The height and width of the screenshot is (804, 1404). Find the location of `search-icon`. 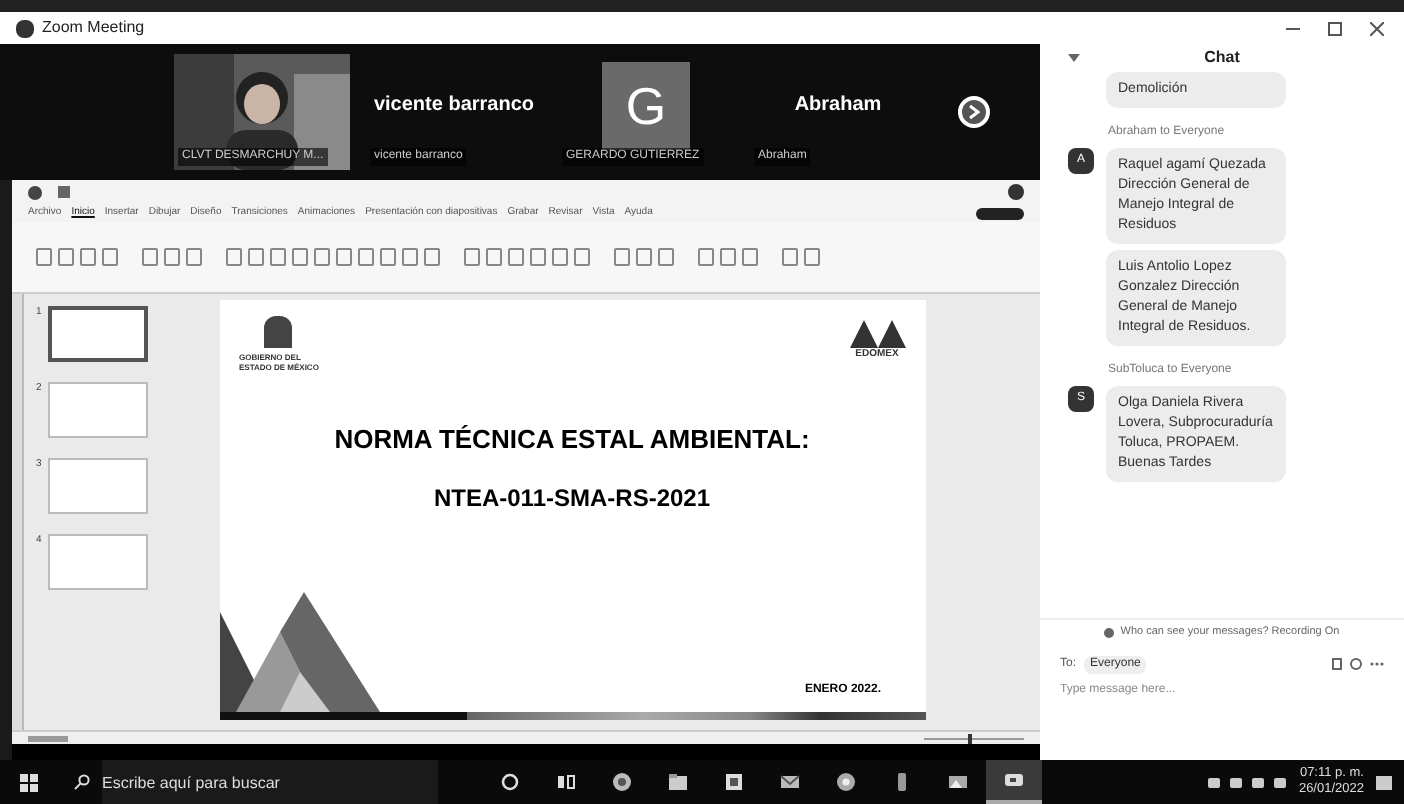

search-icon is located at coordinates (82, 782).